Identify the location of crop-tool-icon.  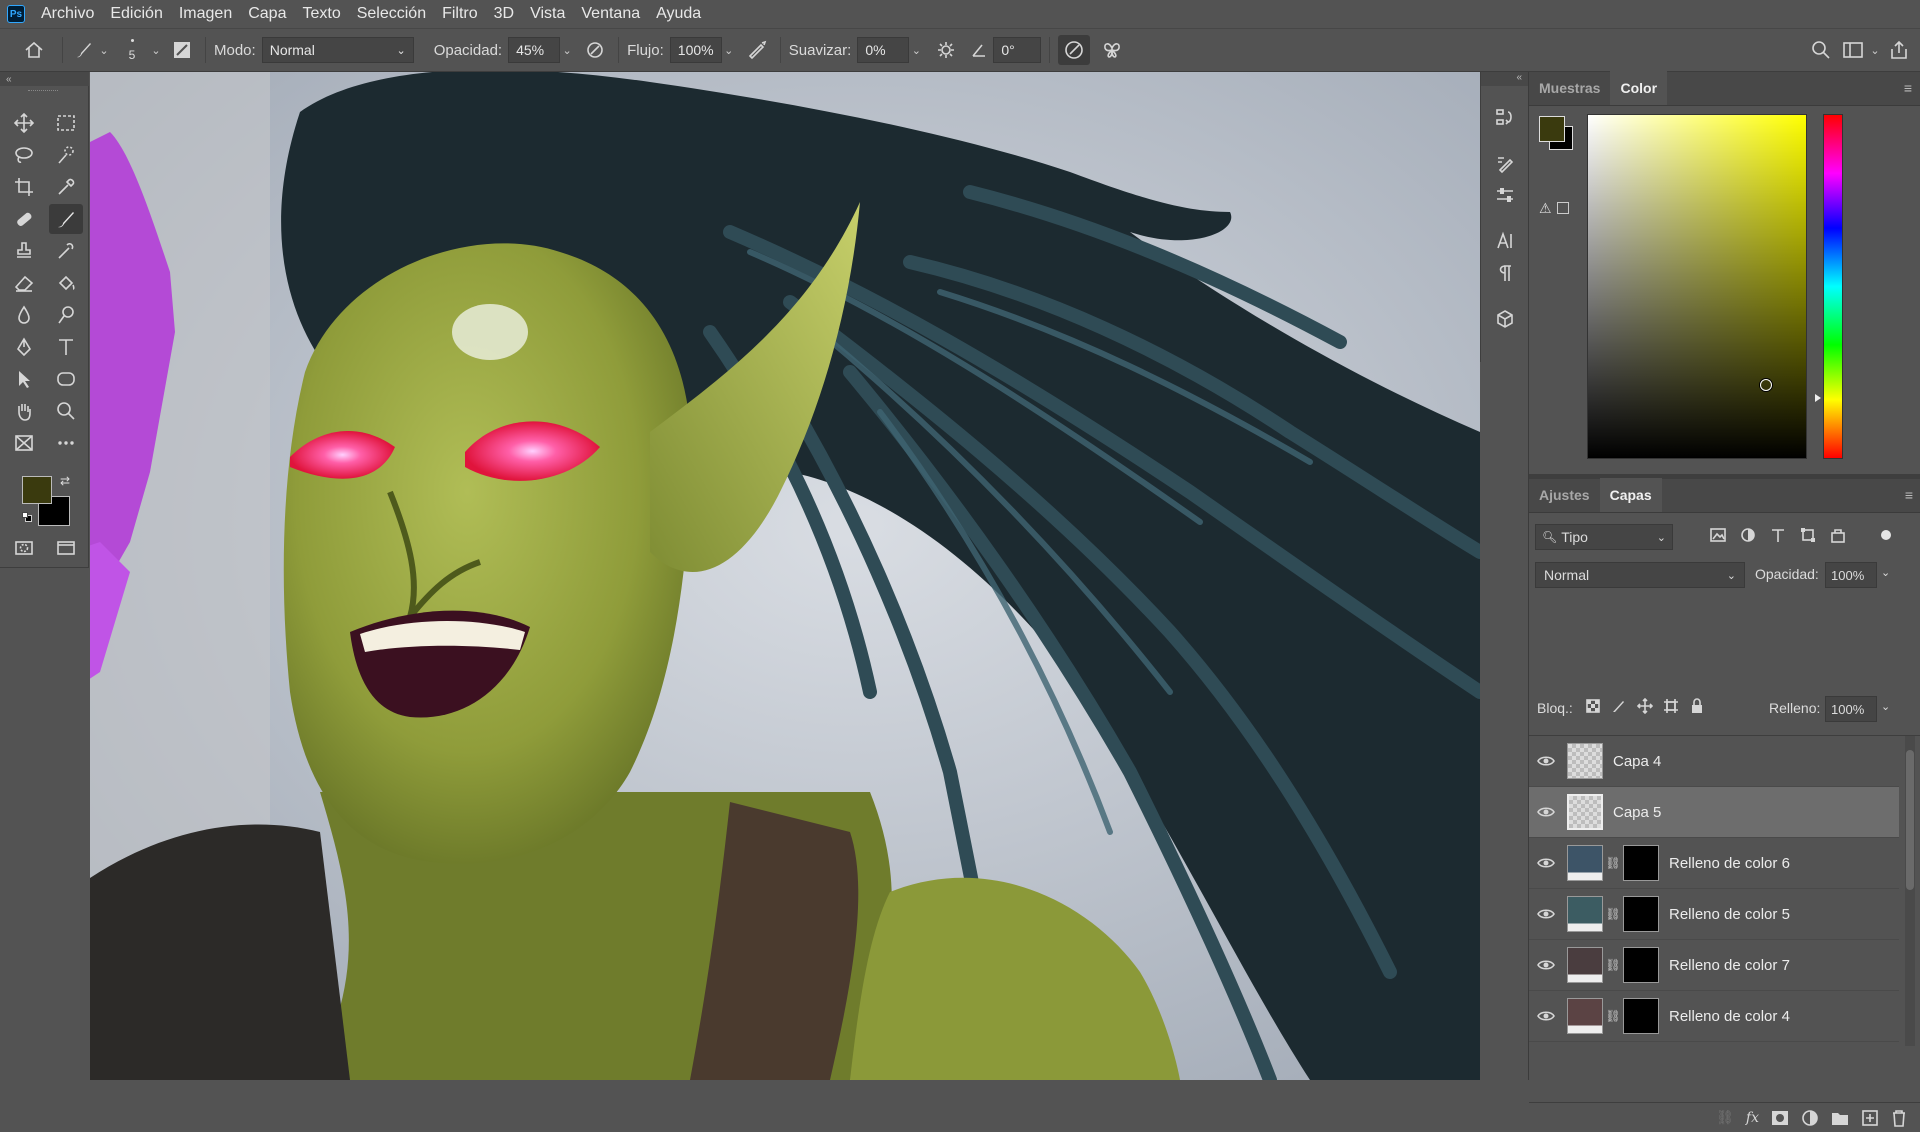
(24, 187).